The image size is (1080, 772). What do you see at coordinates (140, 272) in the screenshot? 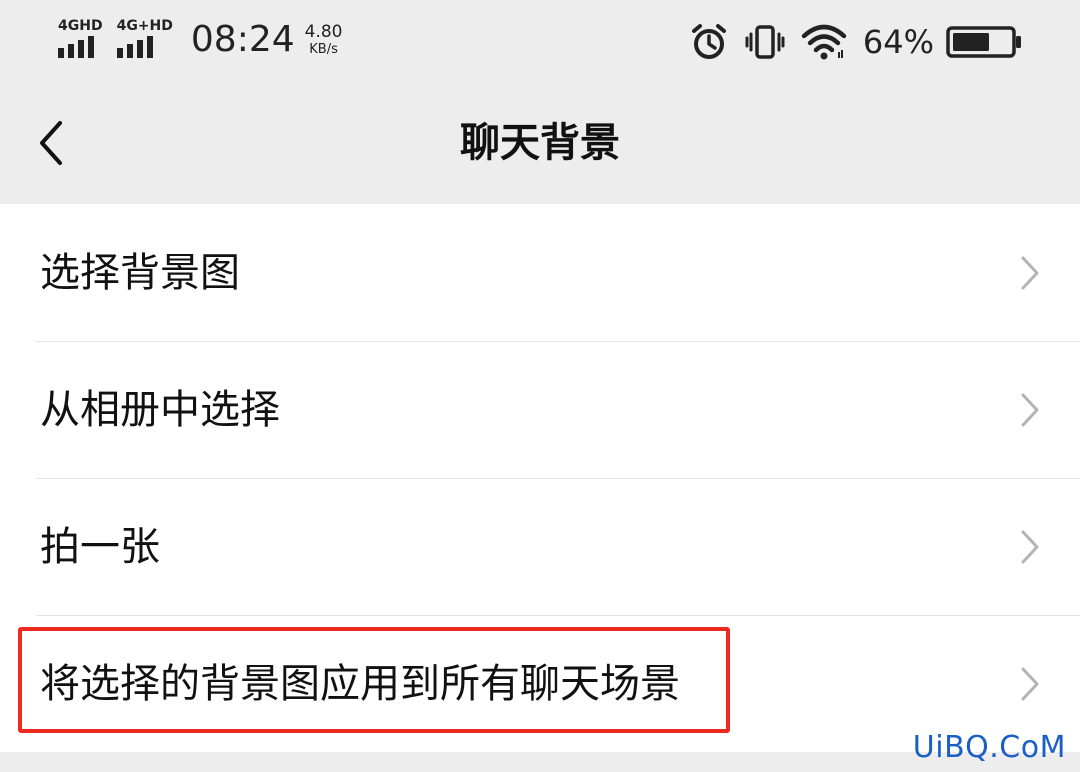
I see `menu-item-label: 选择背景图` at bounding box center [140, 272].